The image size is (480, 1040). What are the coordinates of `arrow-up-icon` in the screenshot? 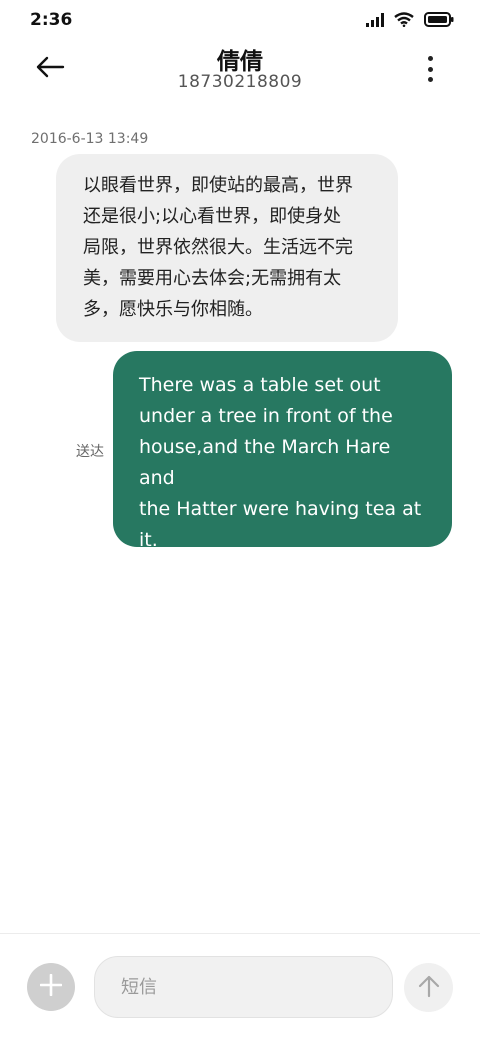 It's located at (429, 988).